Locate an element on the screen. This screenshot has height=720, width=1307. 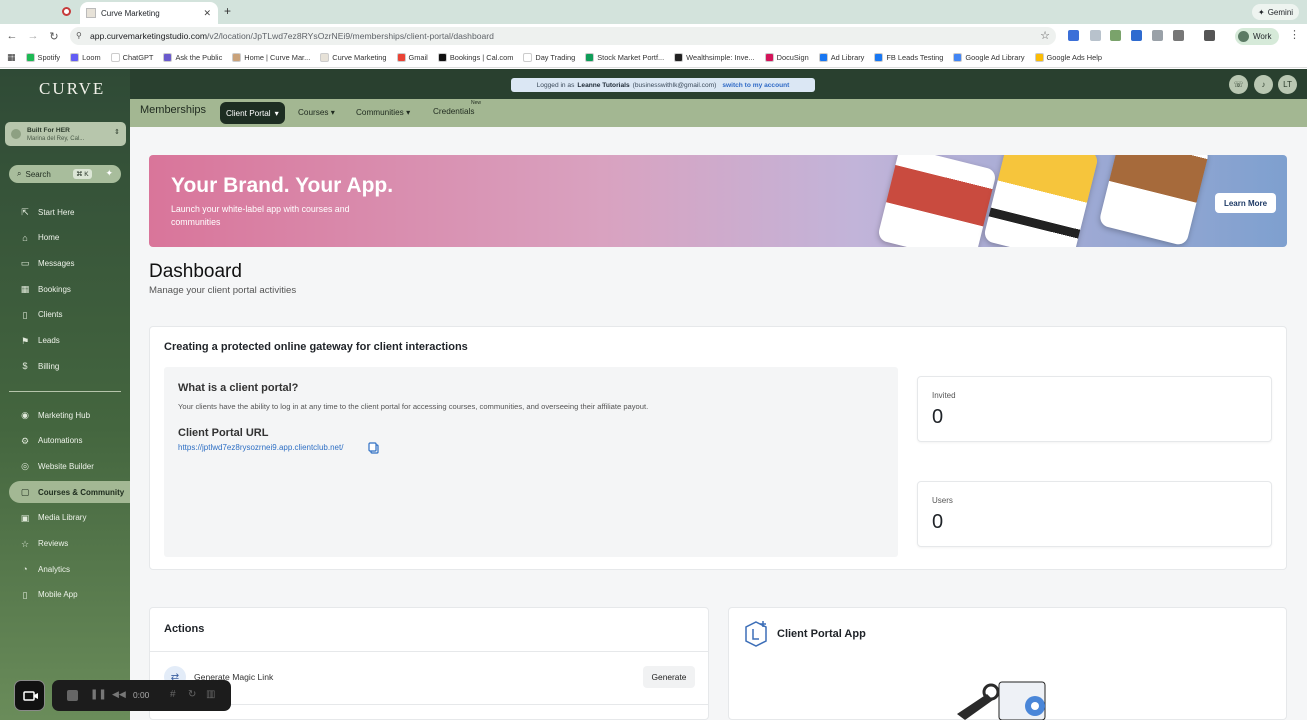
browser-tab: Curve Marketing ✕ is located at coordinates (149, 13).